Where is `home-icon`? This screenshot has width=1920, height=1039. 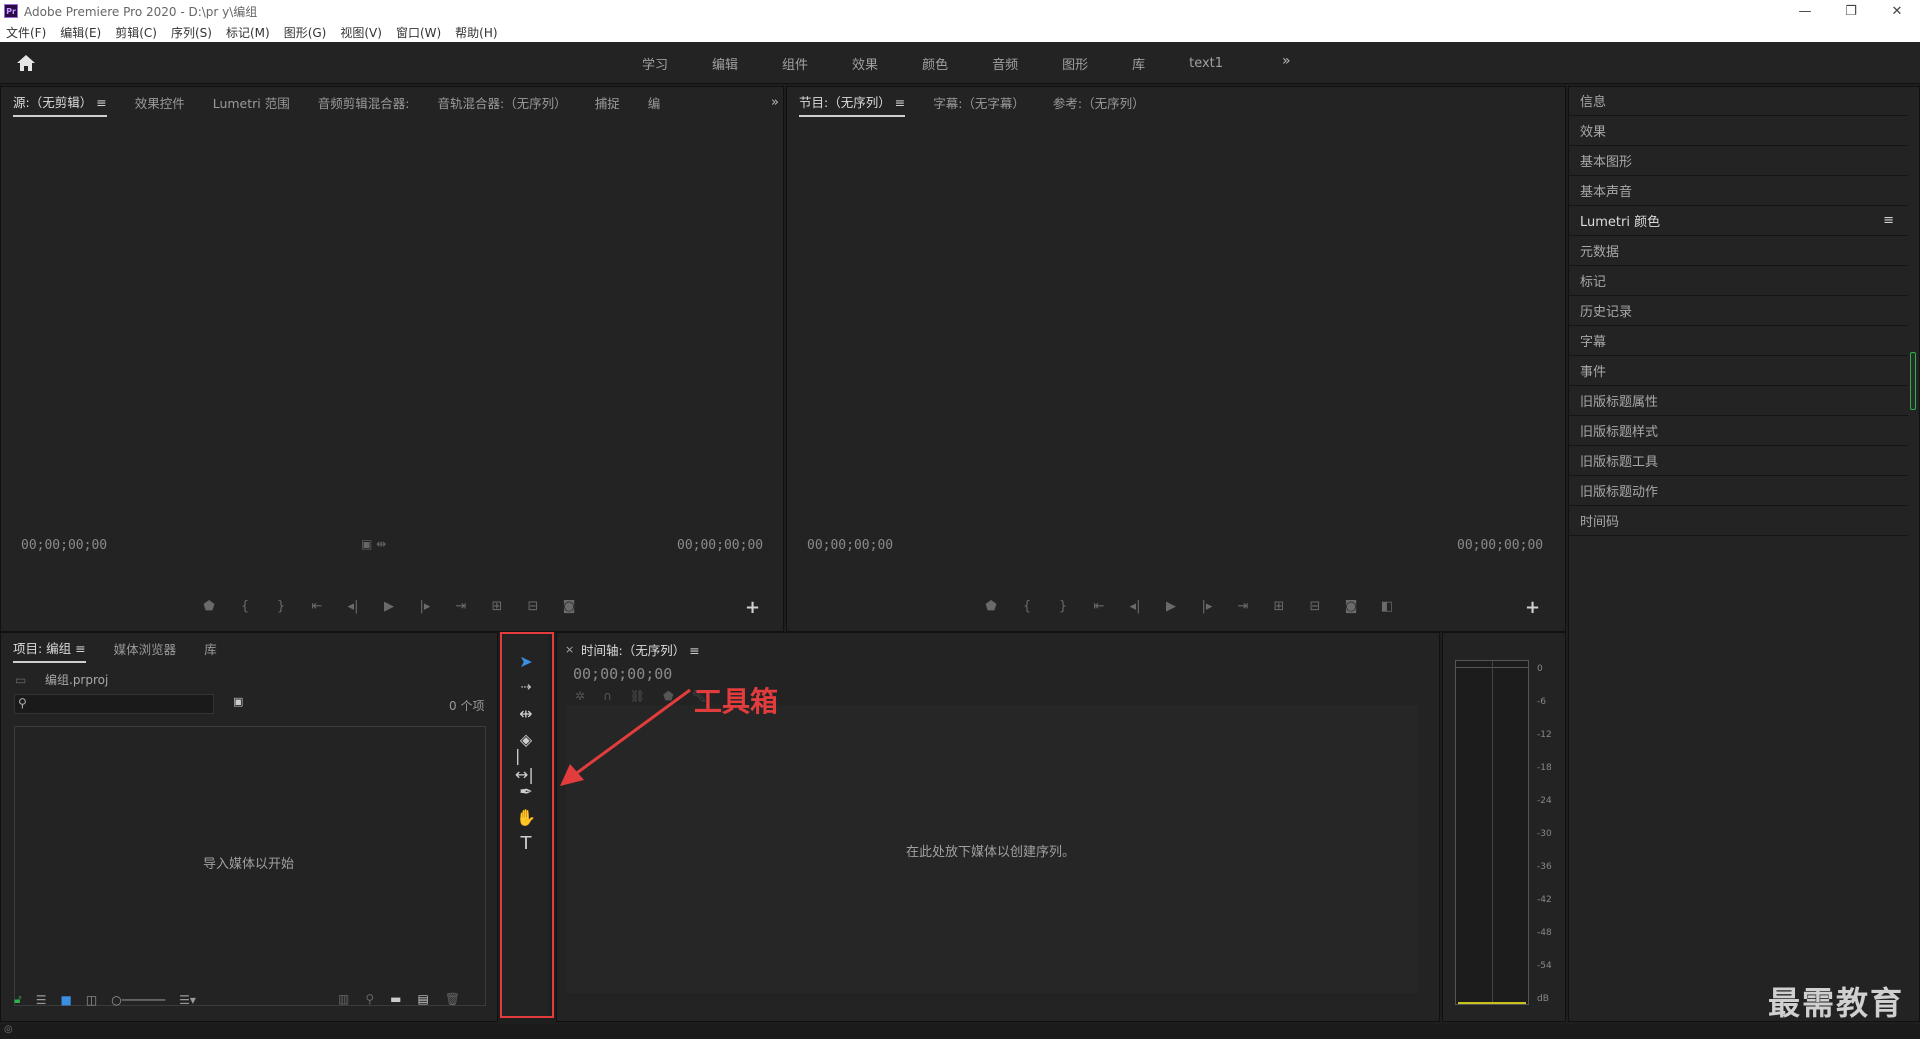 home-icon is located at coordinates (26, 63).